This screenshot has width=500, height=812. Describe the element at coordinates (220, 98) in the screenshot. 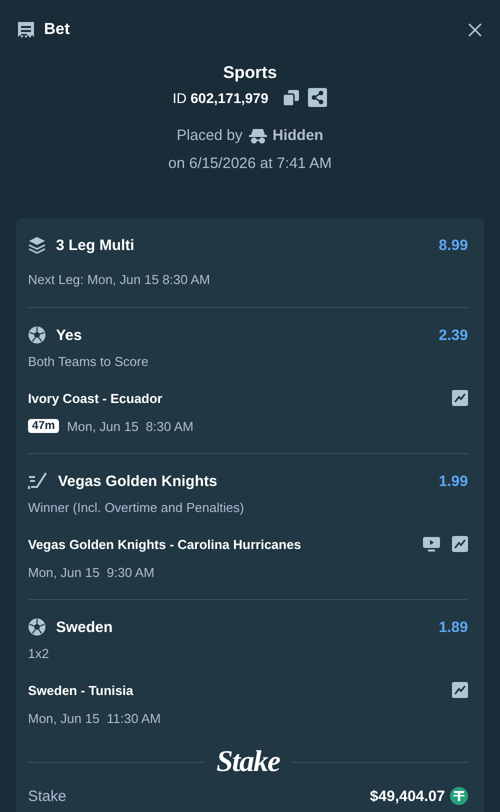

I see `bet-id: ID 602,171,979` at that location.